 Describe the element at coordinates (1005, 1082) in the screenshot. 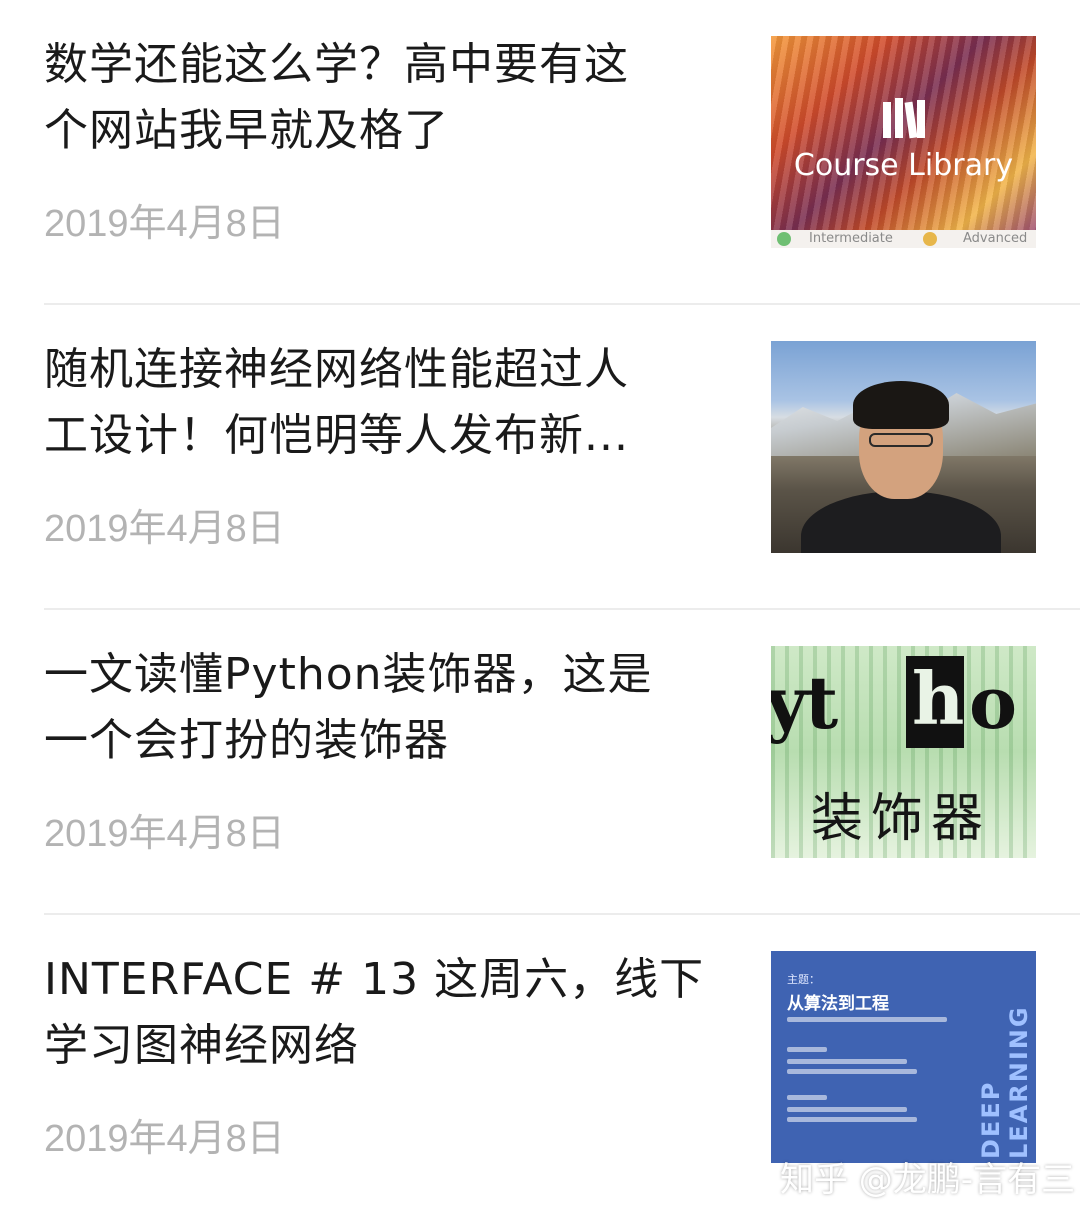

I see `poster-vertical-text: DEEP LEARNING` at that location.